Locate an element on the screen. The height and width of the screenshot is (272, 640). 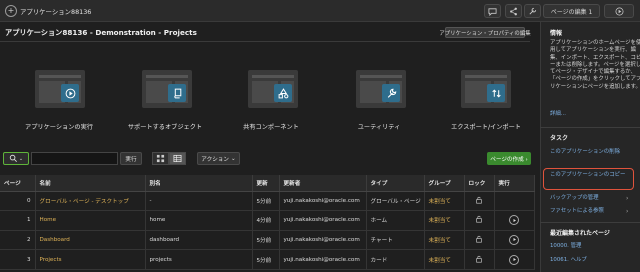
manage-backups-link: バックアップの管理 is located at coordinates (574, 198).